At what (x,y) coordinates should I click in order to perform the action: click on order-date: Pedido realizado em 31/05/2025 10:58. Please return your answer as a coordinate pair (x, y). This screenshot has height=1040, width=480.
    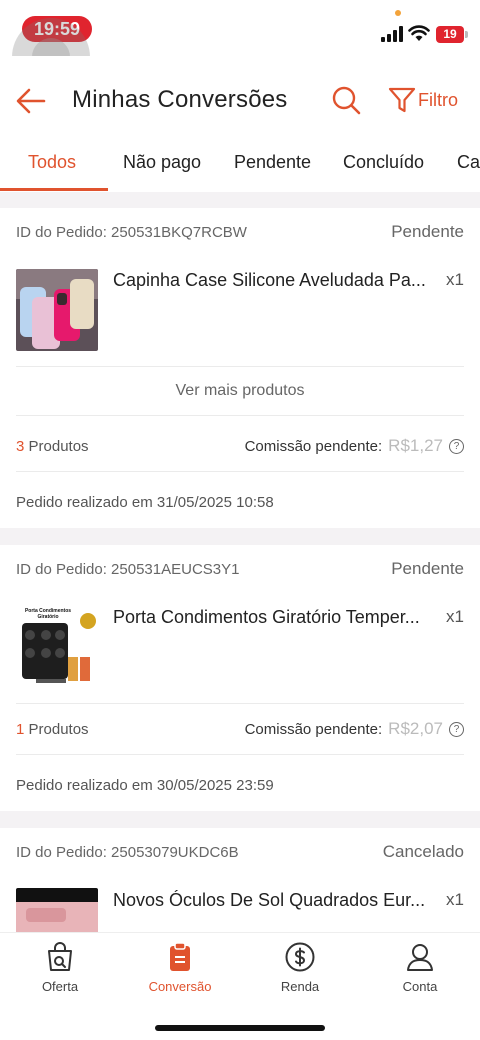
    Looking at the image, I should click on (145, 502).